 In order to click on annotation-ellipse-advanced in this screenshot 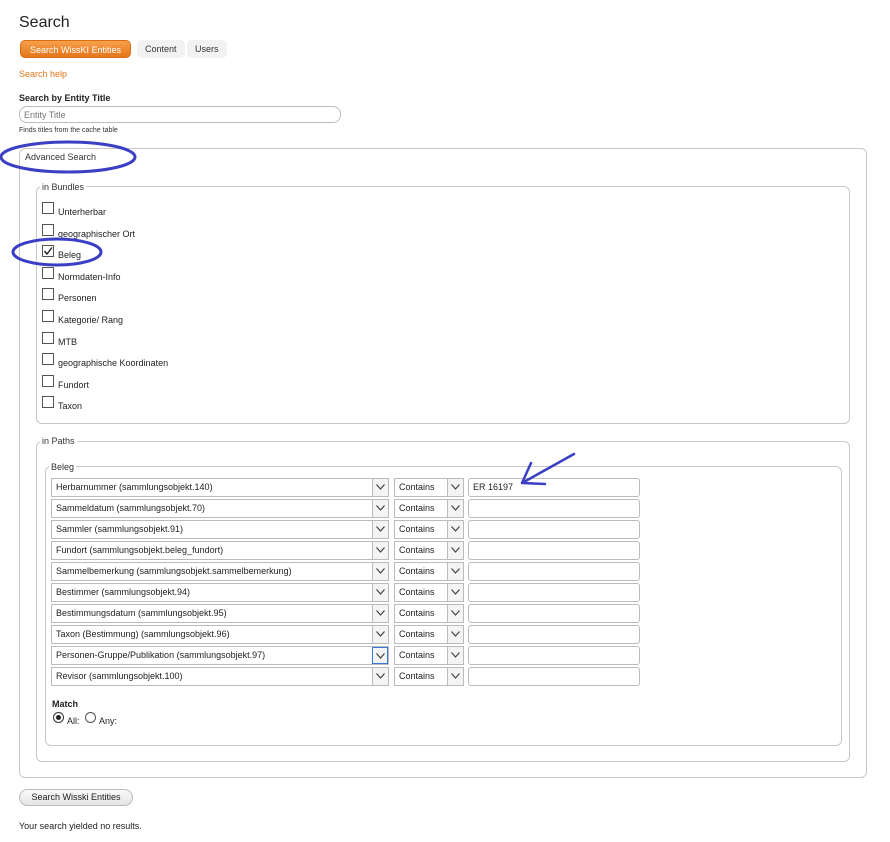, I will do `click(68, 157)`.